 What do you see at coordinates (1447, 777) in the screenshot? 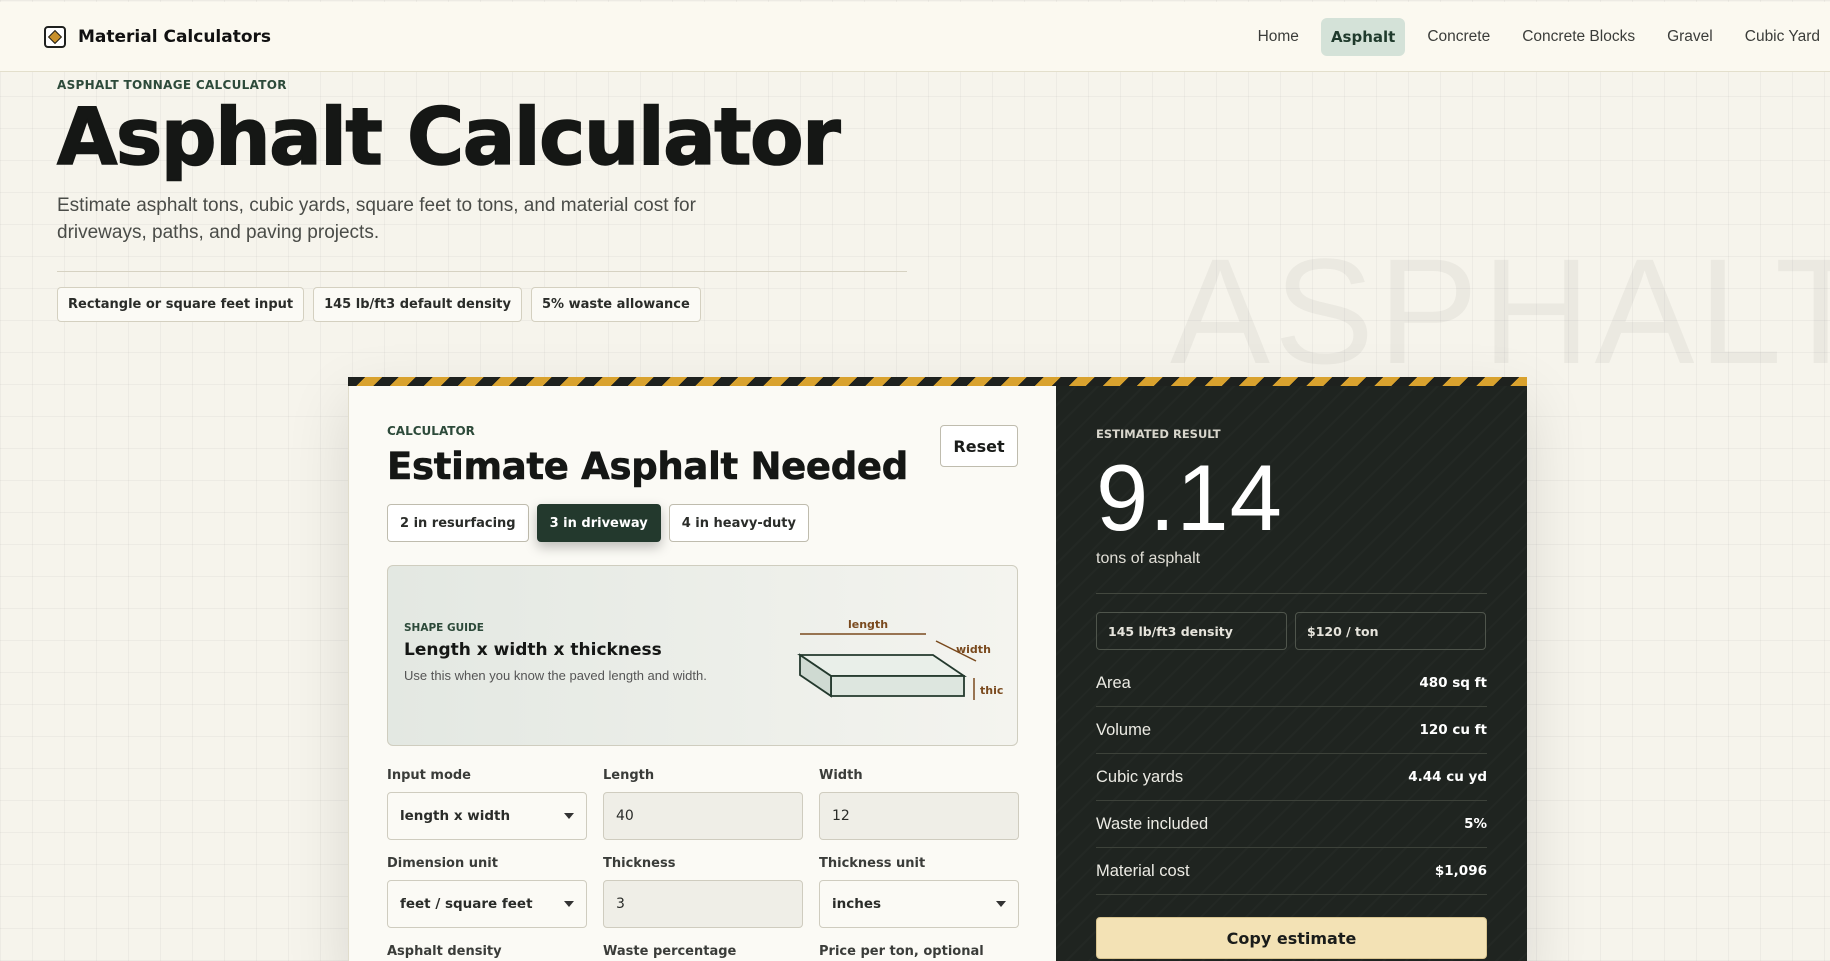
I see `result-row-value: 4.44 cu yd` at bounding box center [1447, 777].